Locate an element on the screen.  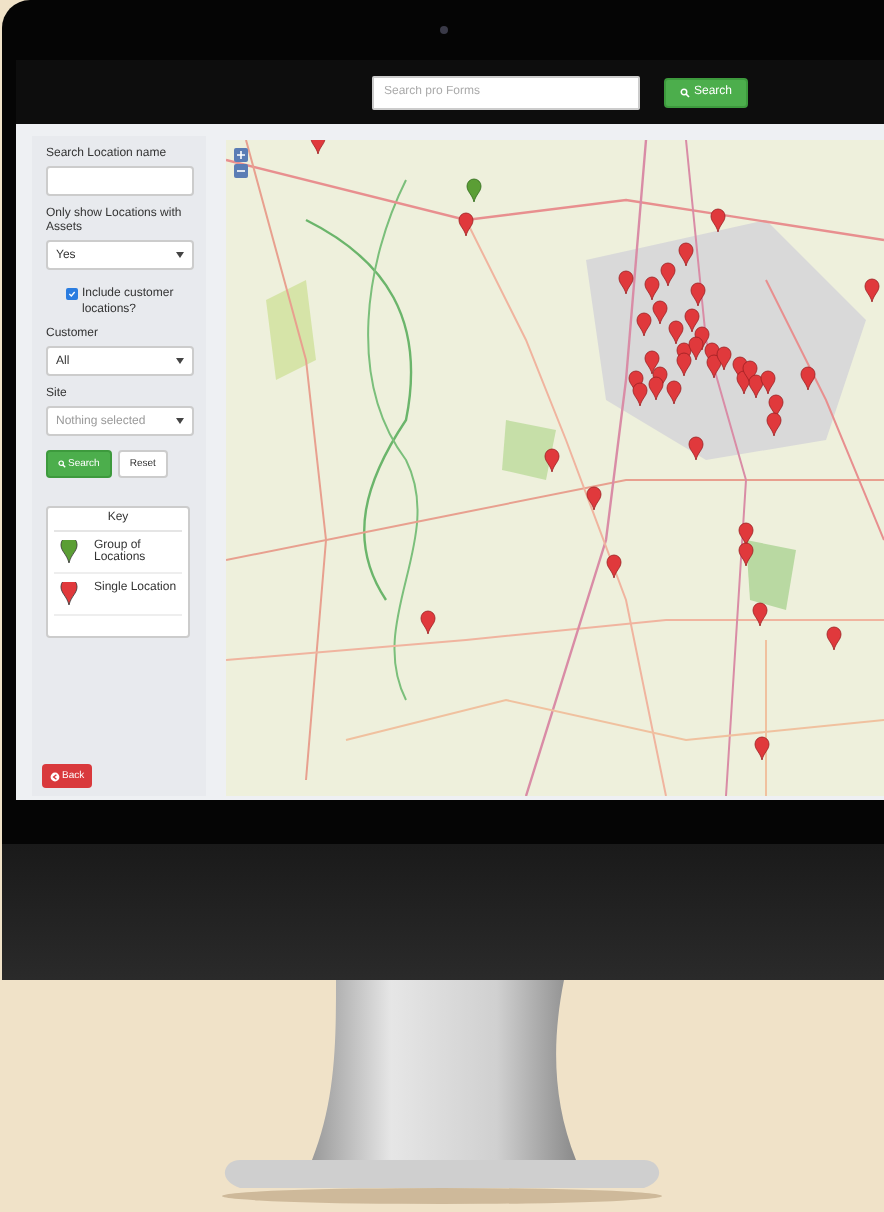
camera-icon is located at coordinates (444, 30).